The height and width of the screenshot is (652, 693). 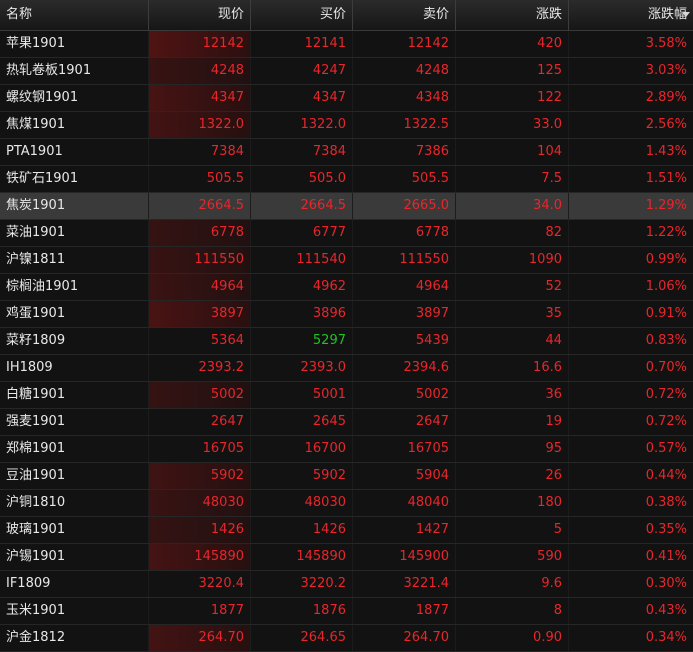 I want to click on table-row: 菜油1901 6778 6777 6778 82 1.22%, so click(x=346, y=233).